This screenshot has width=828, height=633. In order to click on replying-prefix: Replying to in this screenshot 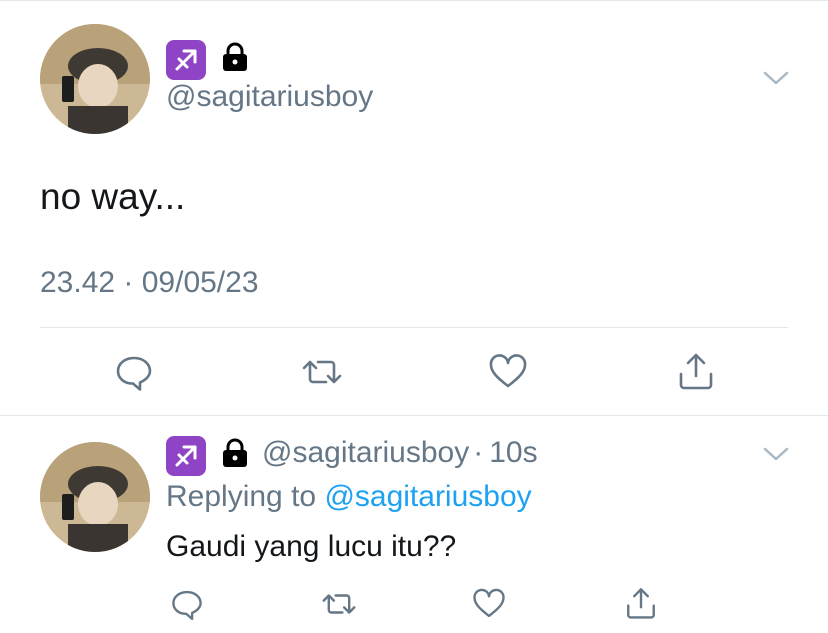, I will do `click(241, 496)`.